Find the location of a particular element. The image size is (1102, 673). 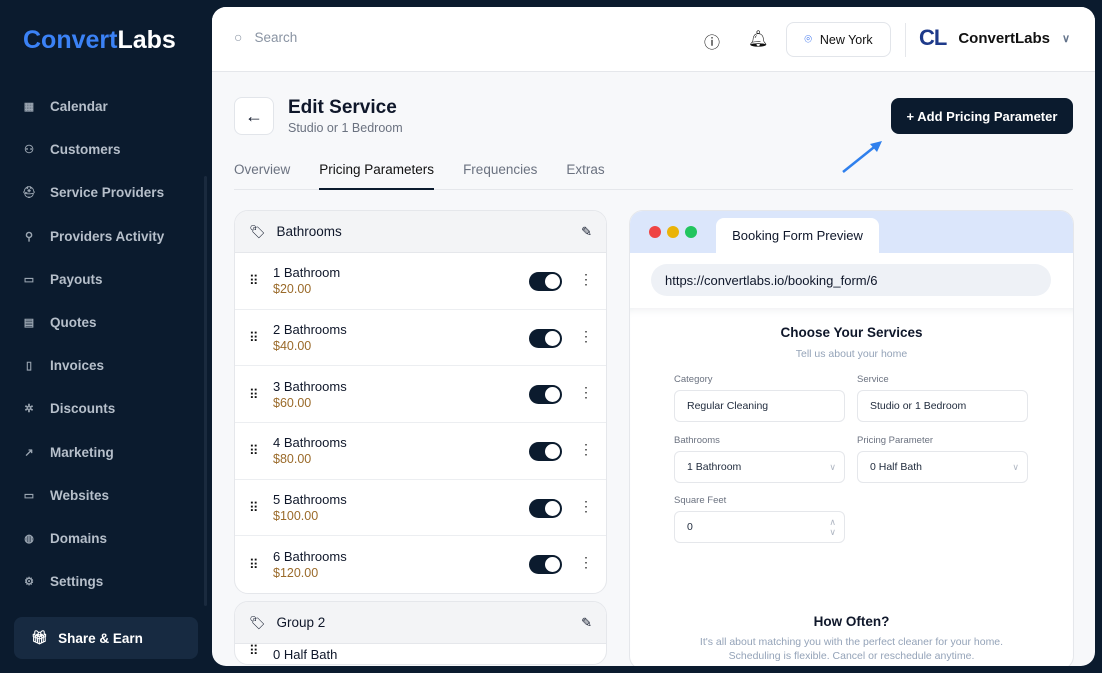

stepper-icon: ∧ ∨ is located at coordinates (832, 527).